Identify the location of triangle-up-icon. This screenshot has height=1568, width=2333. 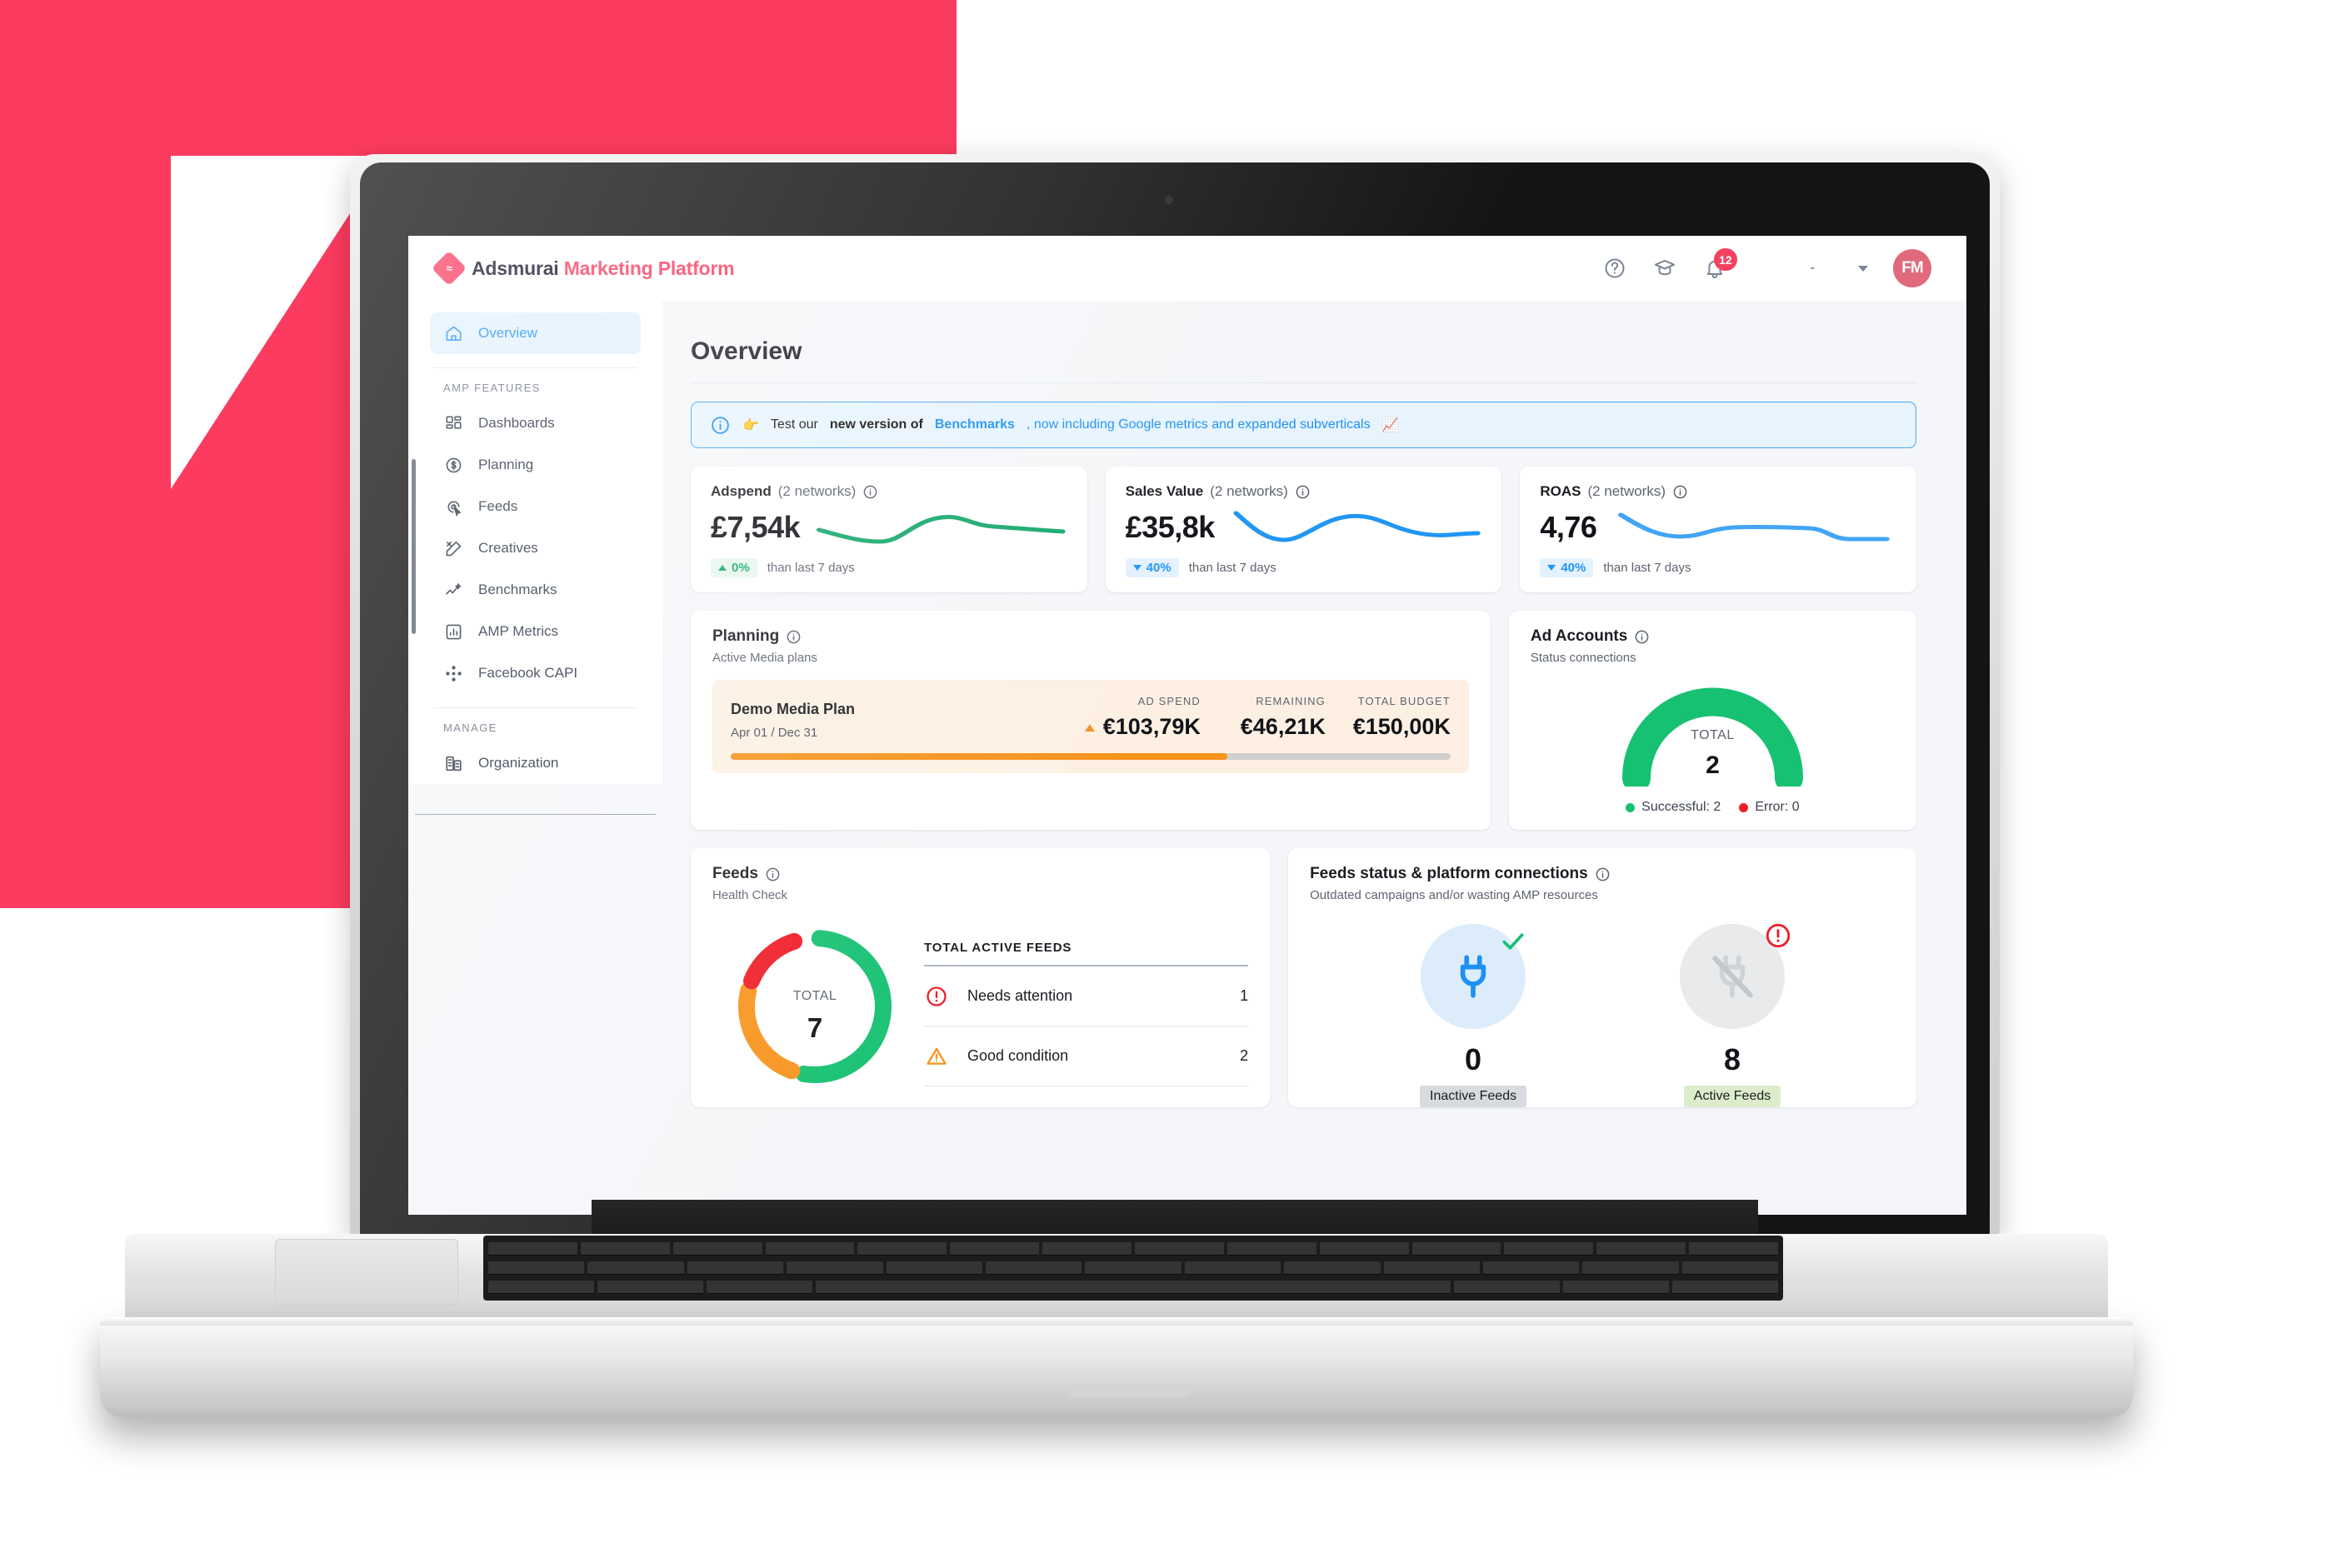
(722, 568).